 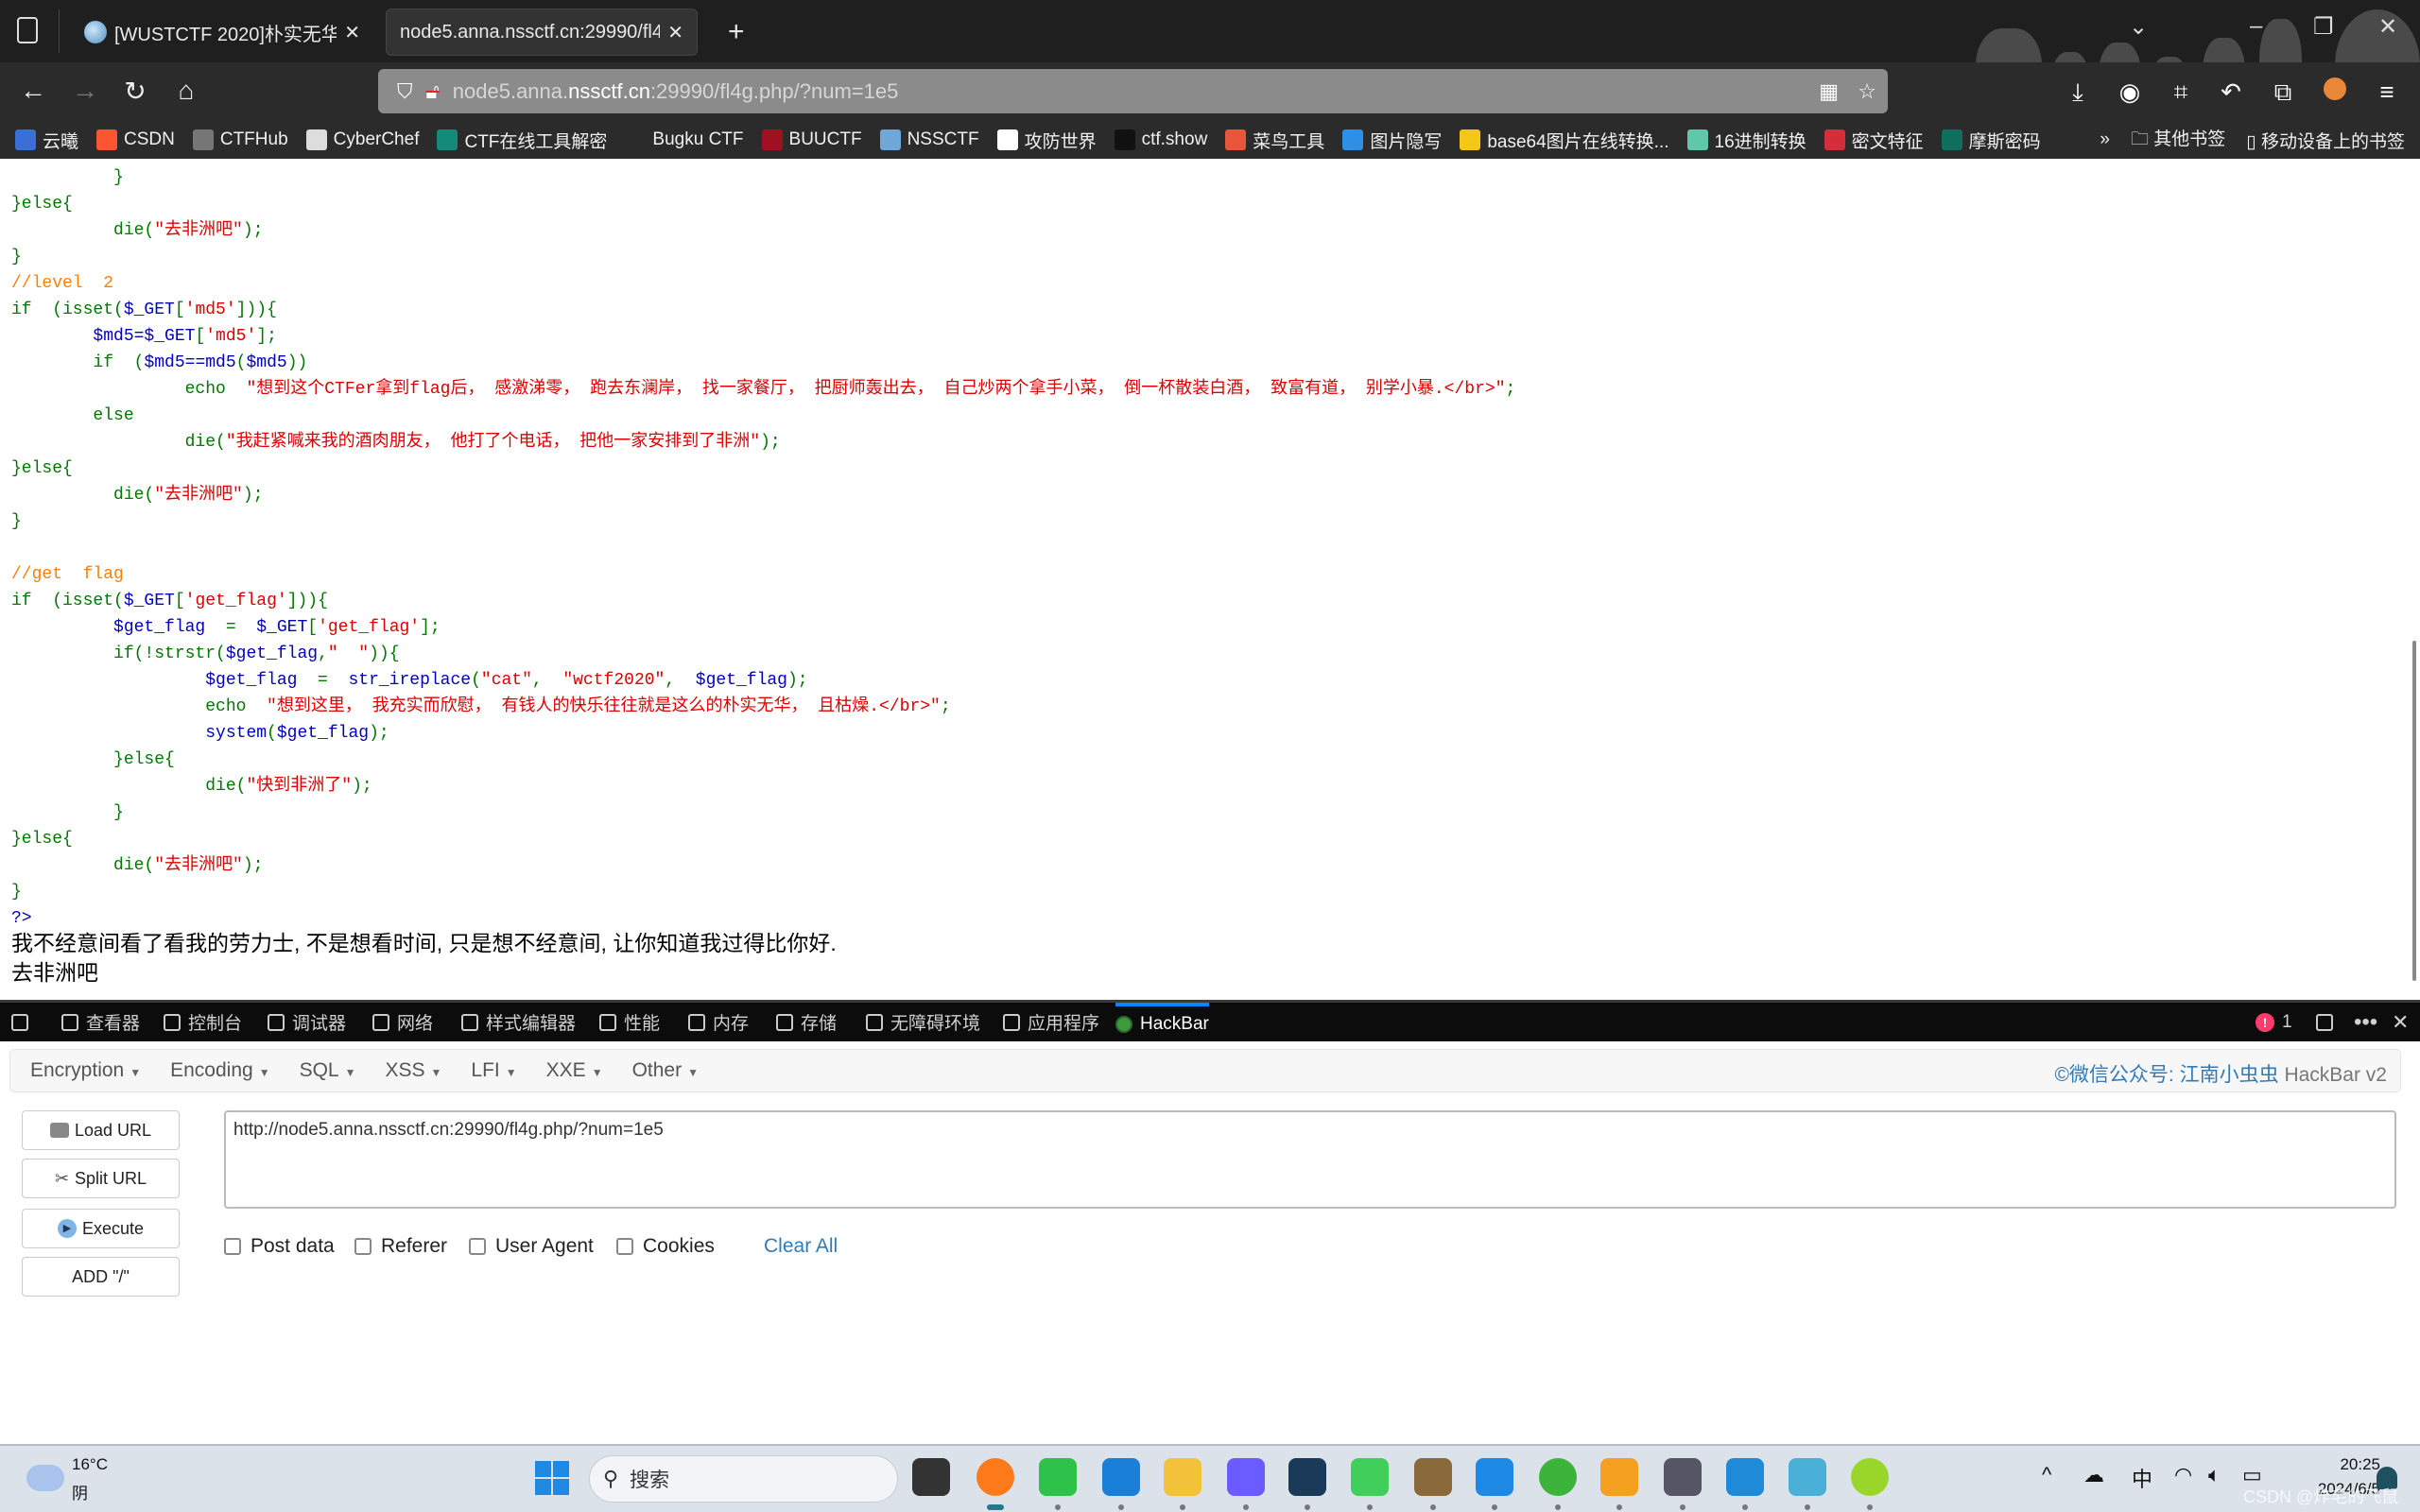 I want to click on bookmark-item: 攻防世界, so click(x=1046, y=140).